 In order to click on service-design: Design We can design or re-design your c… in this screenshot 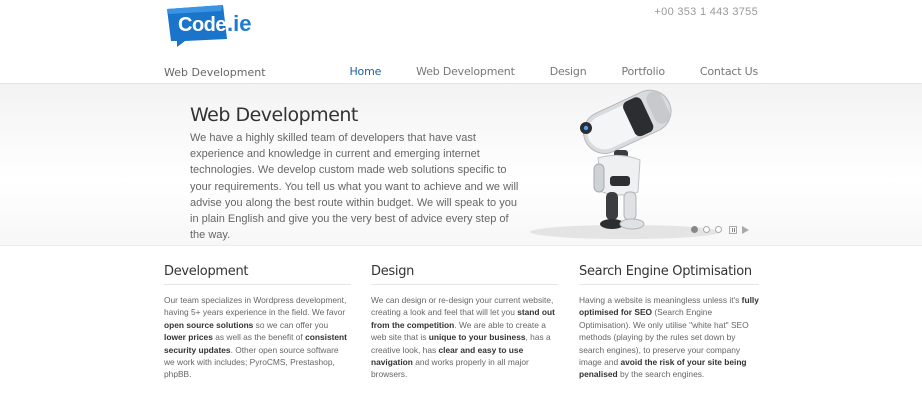, I will do `click(464, 322)`.